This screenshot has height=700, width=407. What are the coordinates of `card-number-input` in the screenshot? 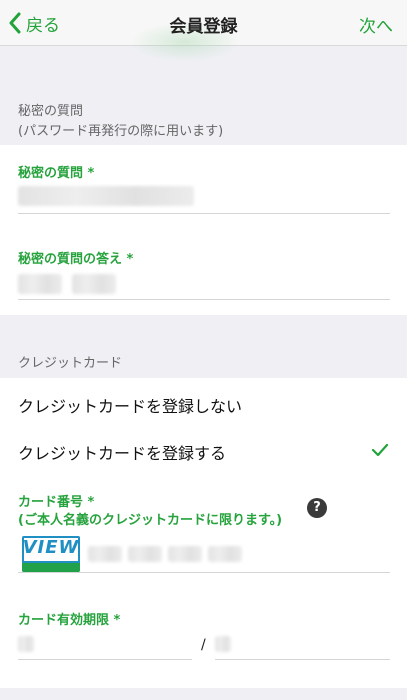 It's located at (238, 555).